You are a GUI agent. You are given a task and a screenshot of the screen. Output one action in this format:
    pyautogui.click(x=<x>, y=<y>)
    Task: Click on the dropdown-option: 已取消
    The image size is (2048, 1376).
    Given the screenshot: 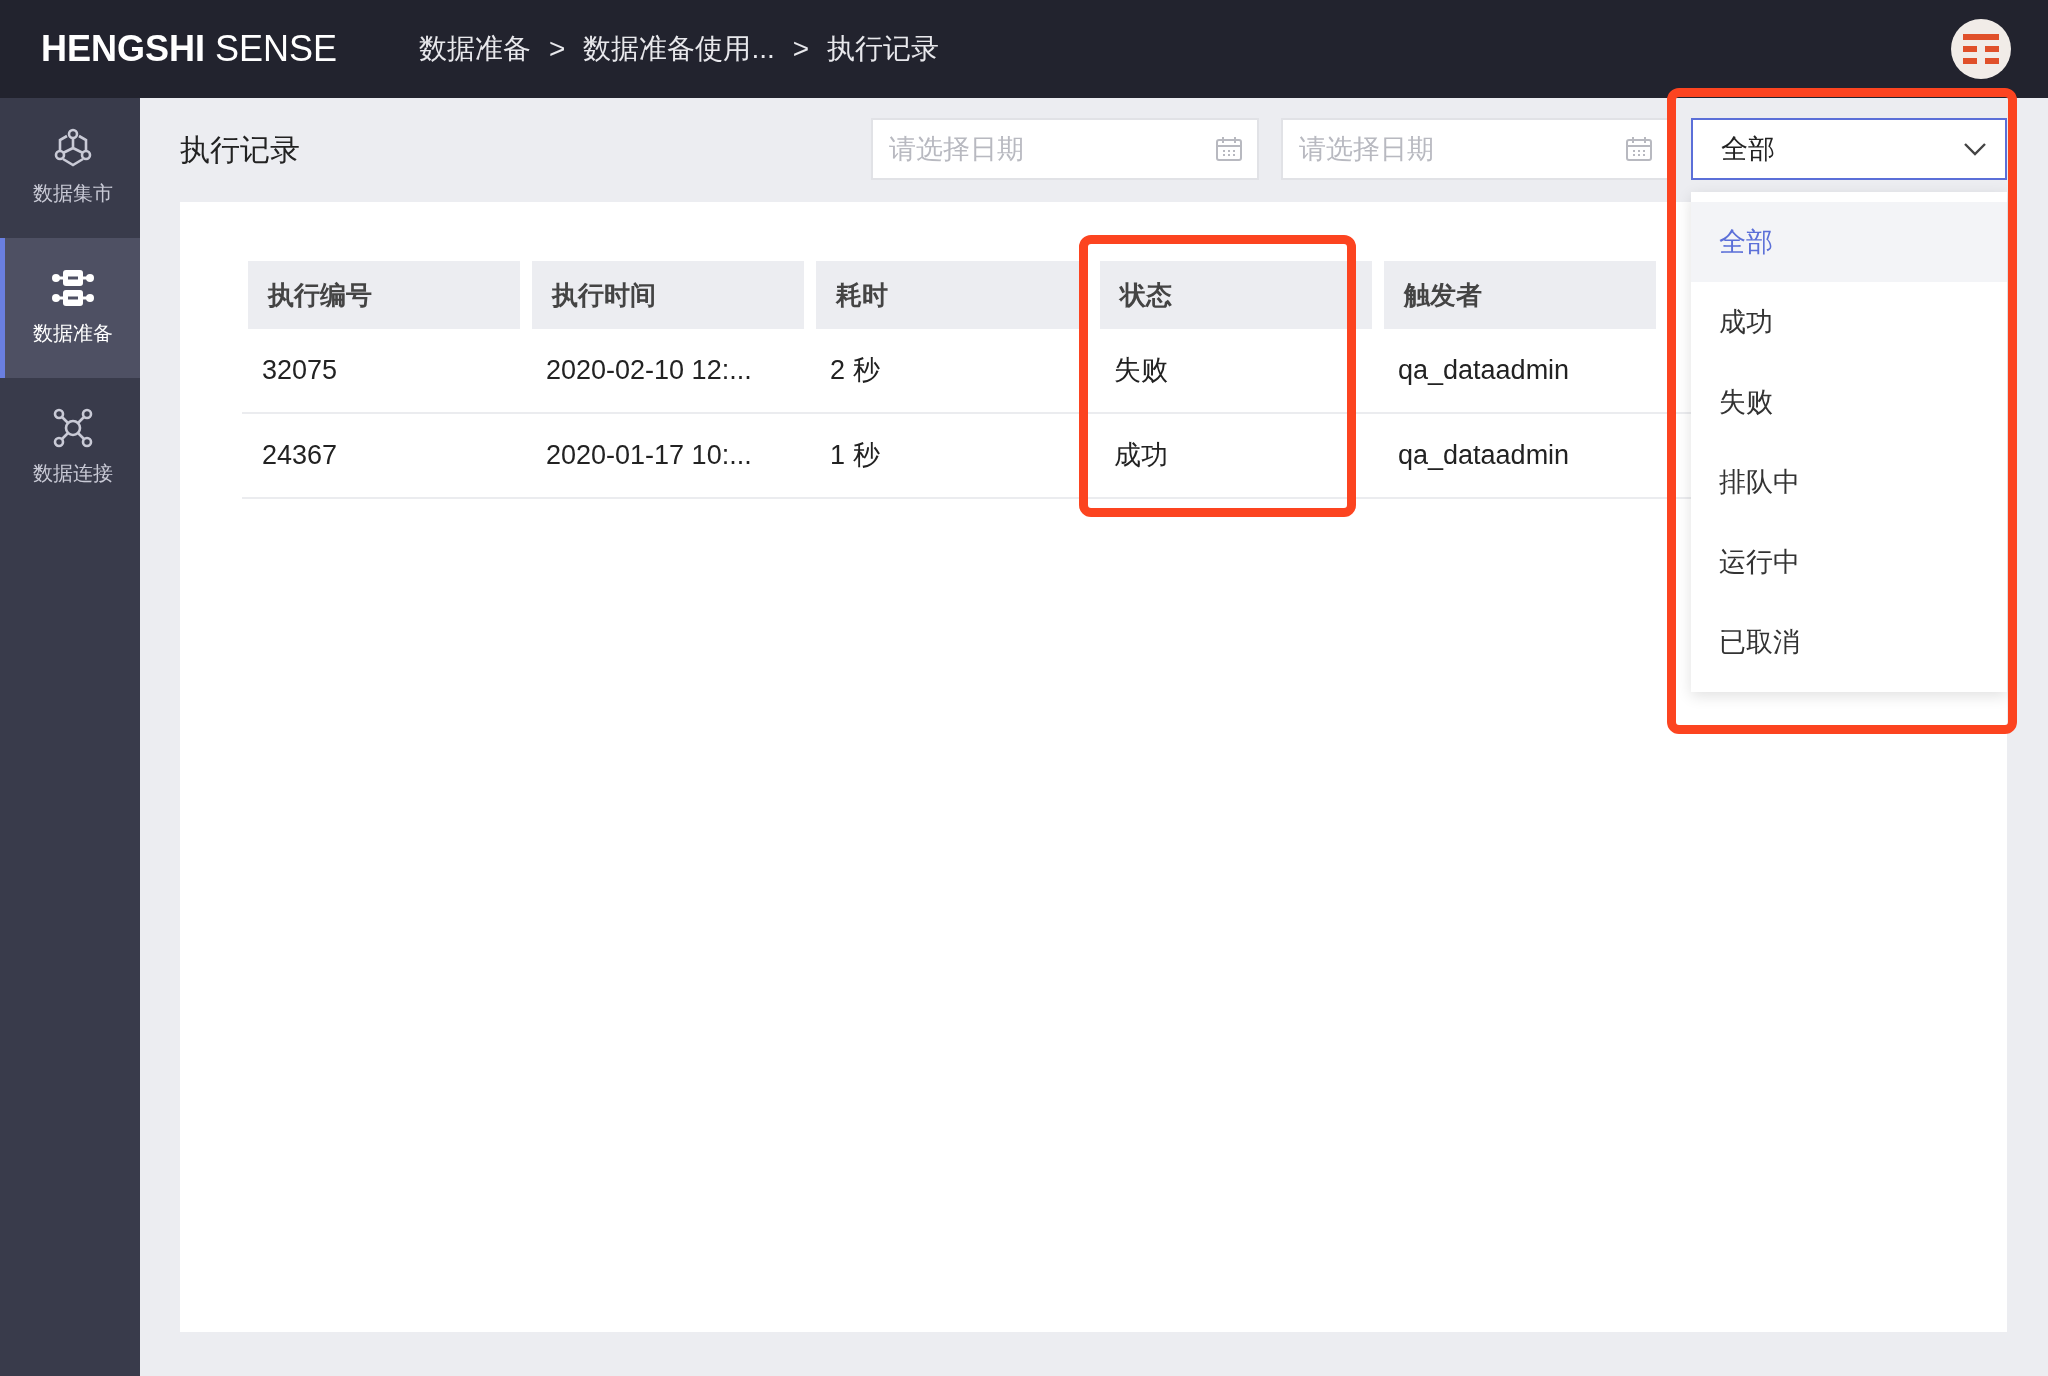 What is the action you would take?
    pyautogui.click(x=1849, y=642)
    